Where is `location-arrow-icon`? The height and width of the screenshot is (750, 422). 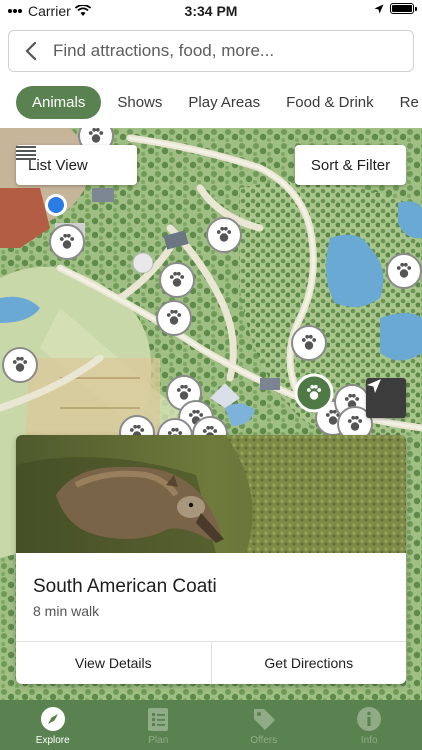
location-arrow-icon is located at coordinates (379, 8).